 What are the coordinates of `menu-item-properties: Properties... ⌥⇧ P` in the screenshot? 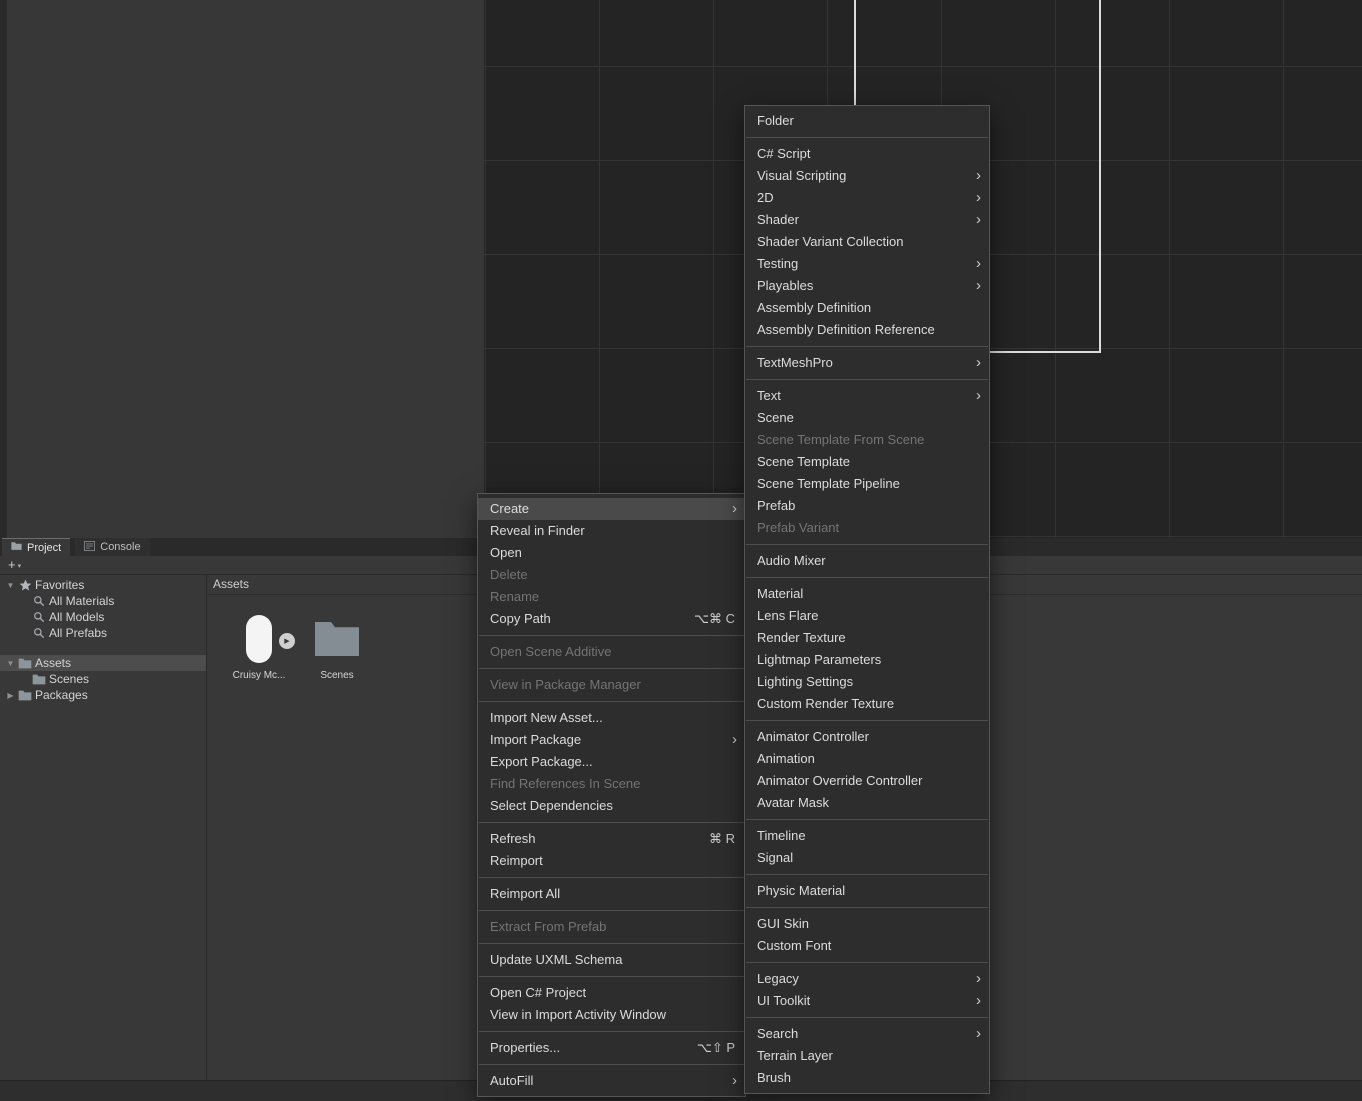 It's located at (611, 1048).